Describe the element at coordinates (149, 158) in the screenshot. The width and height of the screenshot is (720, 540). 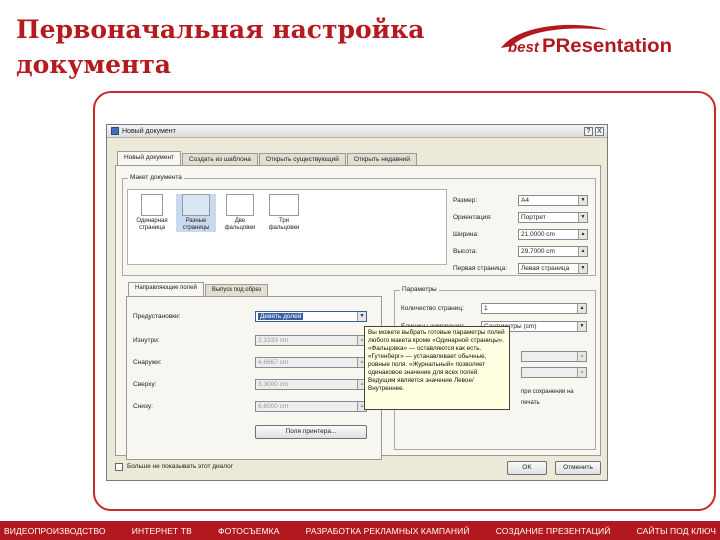
I see `tab-new-document: Новый документ` at that location.